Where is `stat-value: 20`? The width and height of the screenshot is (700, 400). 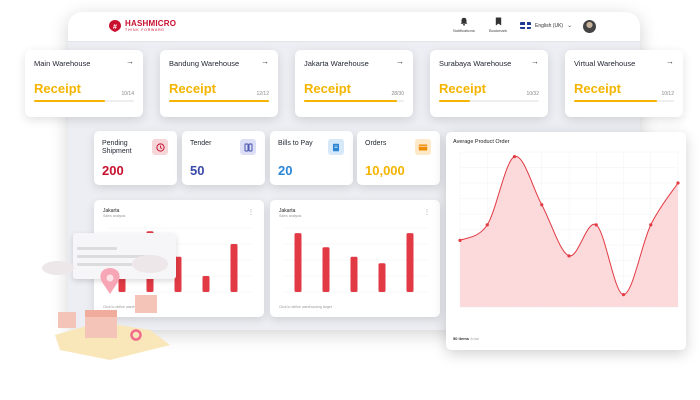 stat-value: 20 is located at coordinates (285, 170).